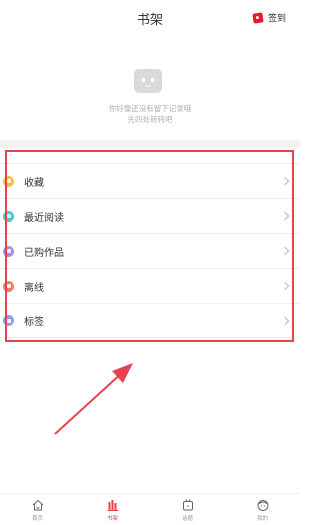 This screenshot has height=525, width=320. What do you see at coordinates (187, 505) in the screenshot?
I see `topic-icon` at bounding box center [187, 505].